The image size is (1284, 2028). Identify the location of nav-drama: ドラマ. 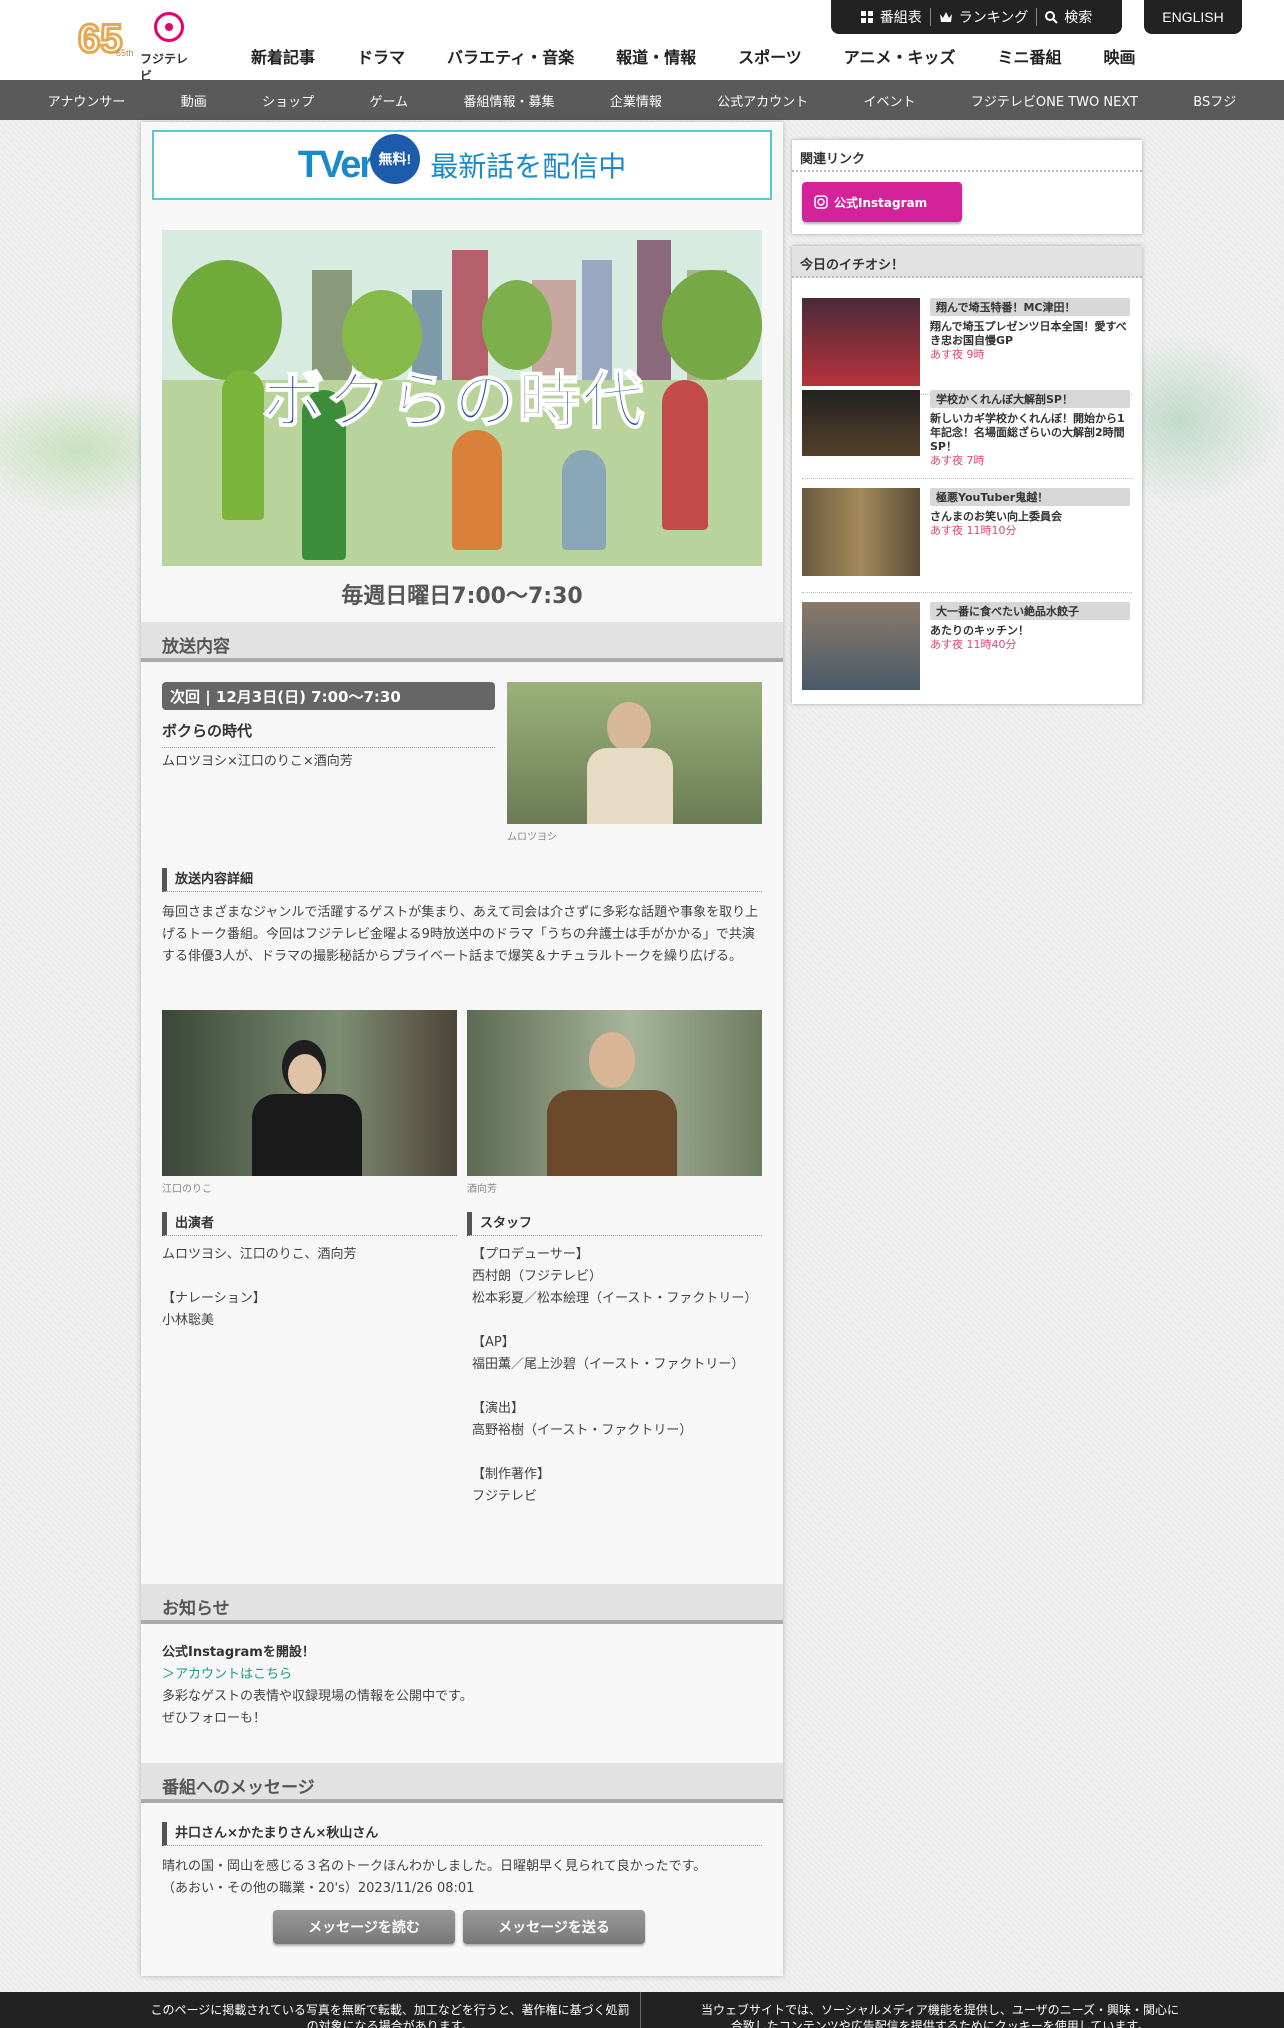
(381, 56).